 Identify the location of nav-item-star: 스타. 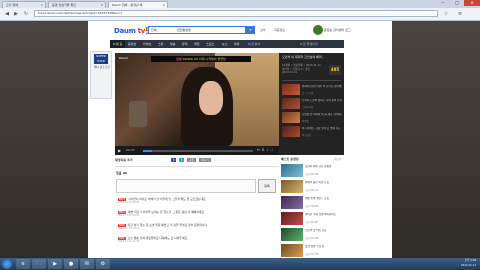
(161, 44).